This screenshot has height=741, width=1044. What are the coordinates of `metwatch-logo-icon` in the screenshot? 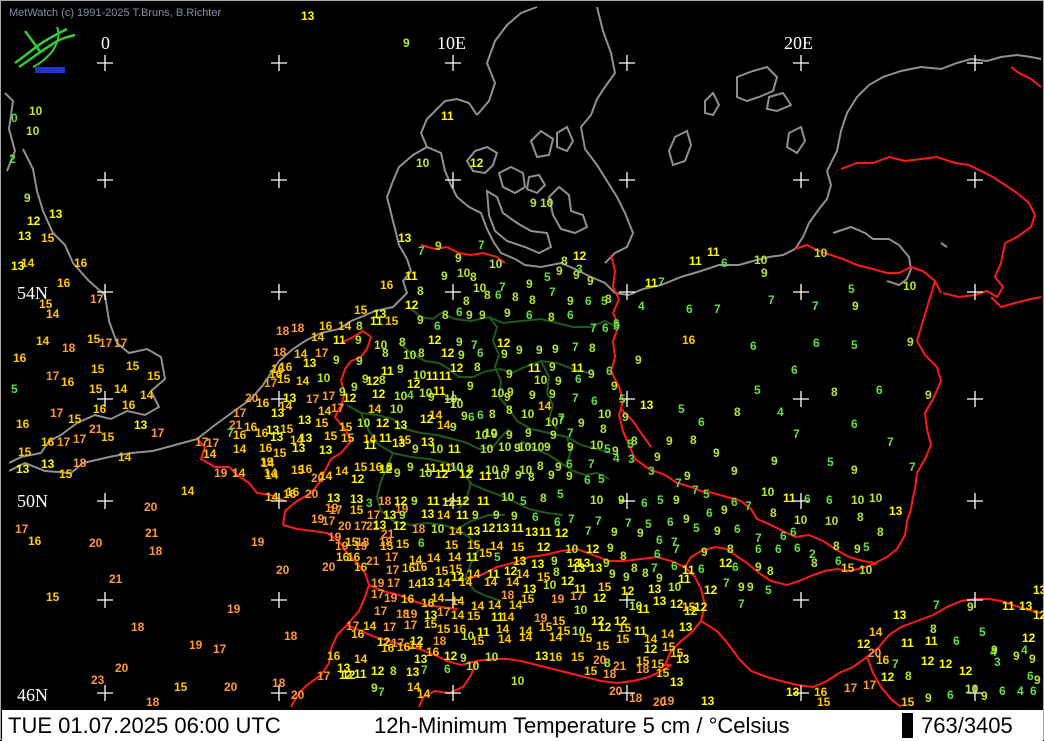 It's located at (45, 49).